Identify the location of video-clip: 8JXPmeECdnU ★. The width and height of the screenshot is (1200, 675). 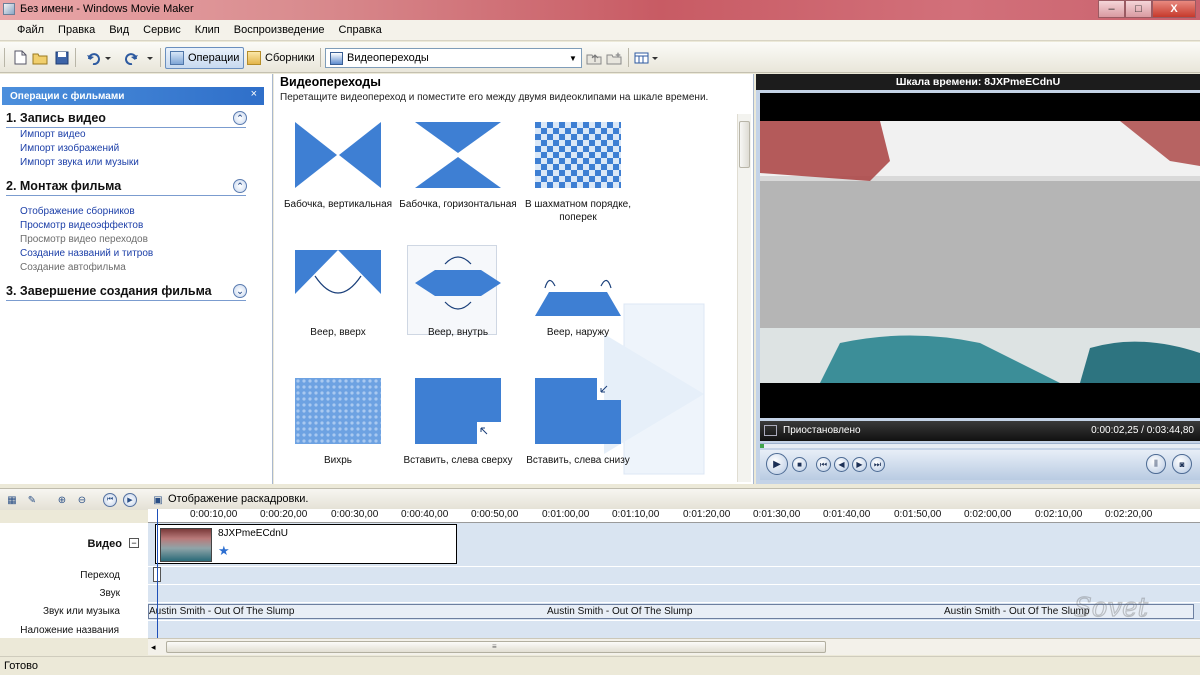
(306, 544).